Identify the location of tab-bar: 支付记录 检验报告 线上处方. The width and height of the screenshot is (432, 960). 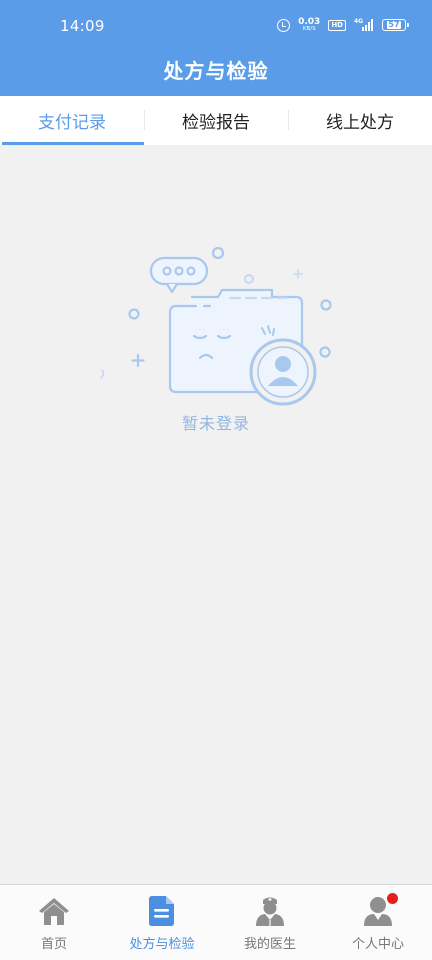
(216, 120).